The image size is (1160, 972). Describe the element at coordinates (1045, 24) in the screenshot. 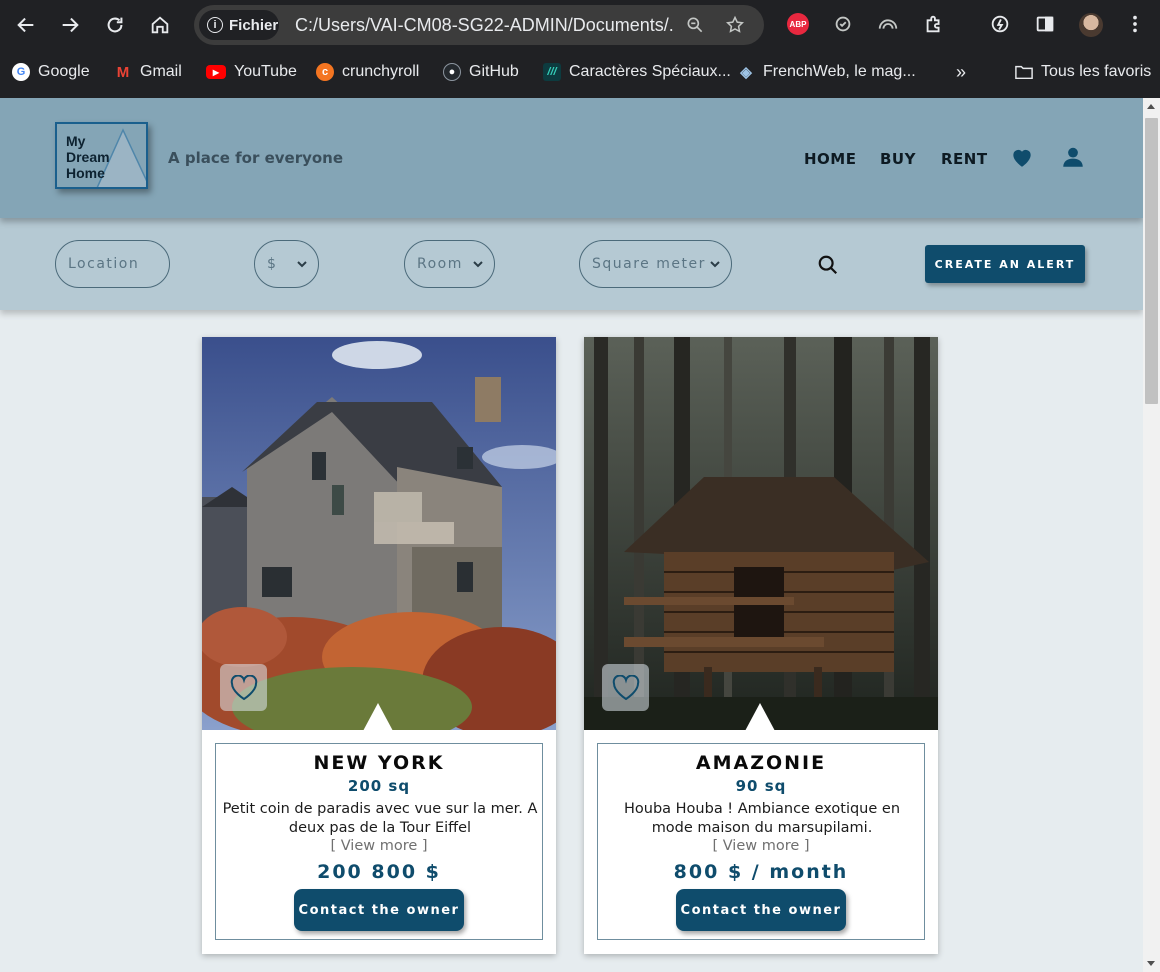

I see `side-panel-icon` at that location.